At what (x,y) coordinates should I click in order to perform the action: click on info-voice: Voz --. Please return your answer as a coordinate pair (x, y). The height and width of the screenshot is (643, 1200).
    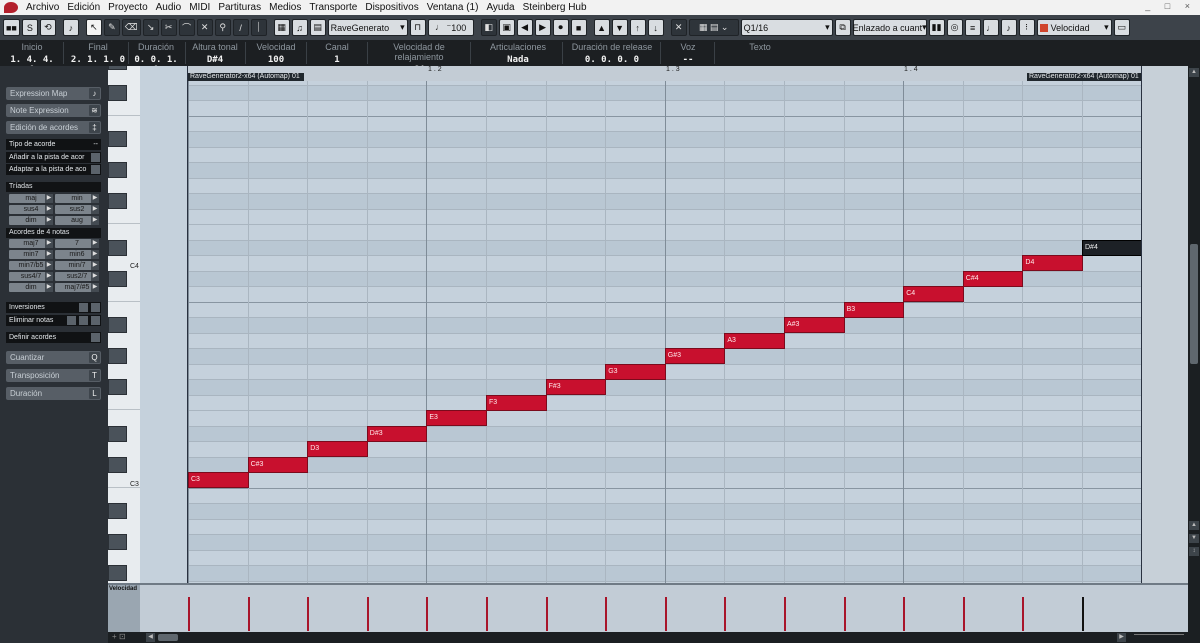
    Looking at the image, I should click on (688, 53).